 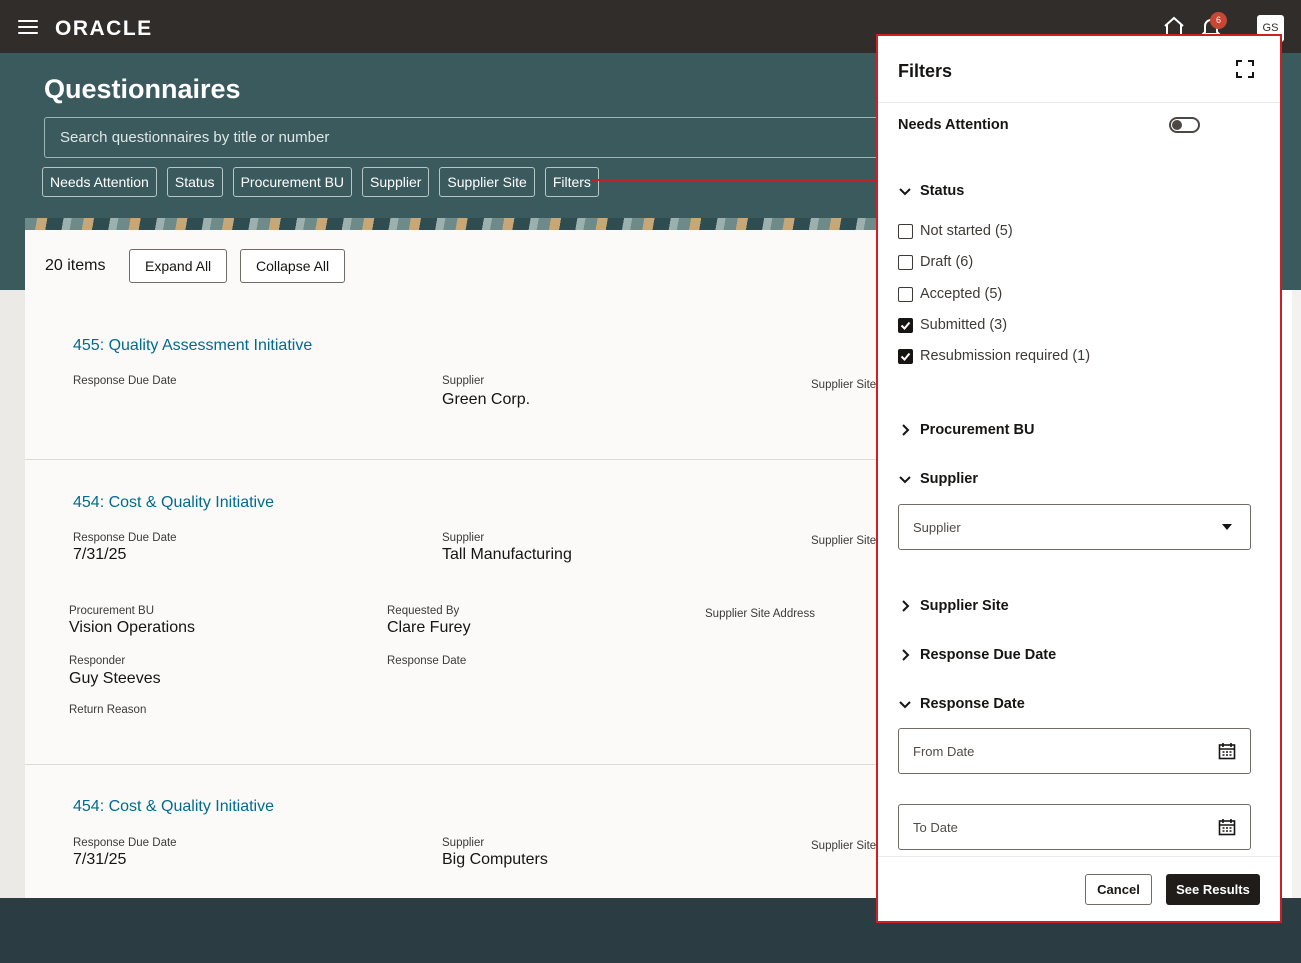 What do you see at coordinates (396, 182) in the screenshot?
I see `chip-supplier: Supplier` at bounding box center [396, 182].